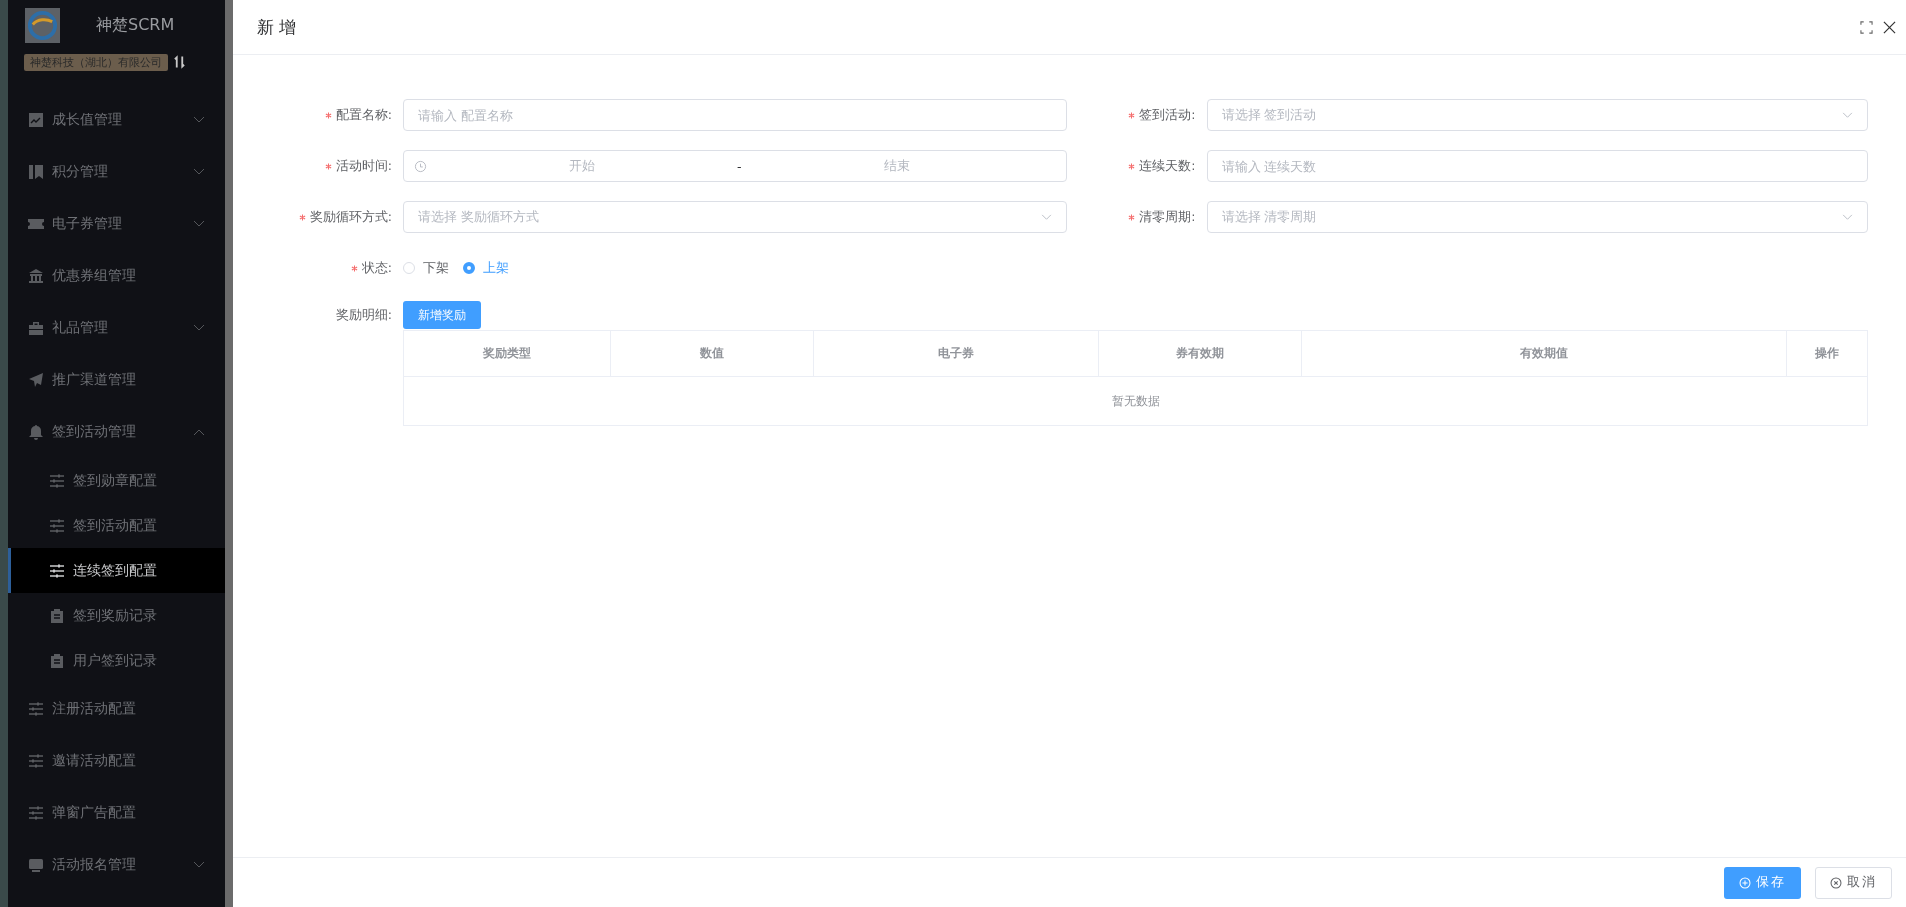 The image size is (1906, 907). Describe the element at coordinates (116, 660) in the screenshot. I see `submenu-item: 用户签到记录` at that location.